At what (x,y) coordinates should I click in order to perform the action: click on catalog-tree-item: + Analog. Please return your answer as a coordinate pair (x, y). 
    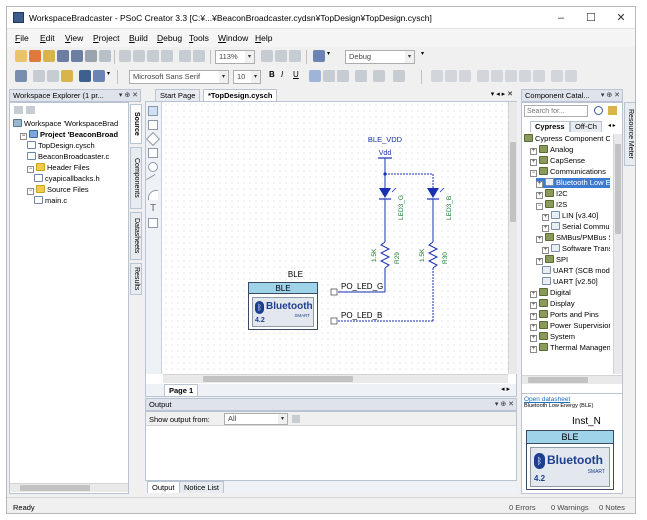
    Looking at the image, I should click on (551, 150).